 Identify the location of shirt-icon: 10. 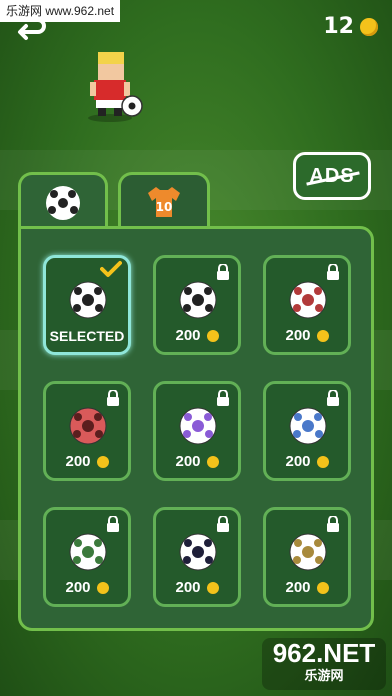
(164, 201).